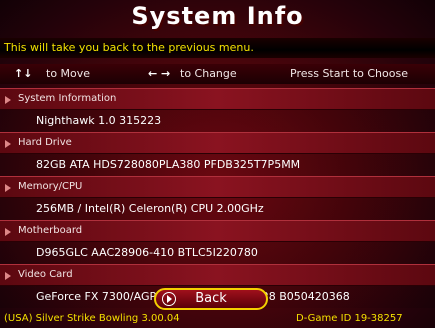  Describe the element at coordinates (217, 231) in the screenshot. I see `section-motherboard: Motherboard` at that location.